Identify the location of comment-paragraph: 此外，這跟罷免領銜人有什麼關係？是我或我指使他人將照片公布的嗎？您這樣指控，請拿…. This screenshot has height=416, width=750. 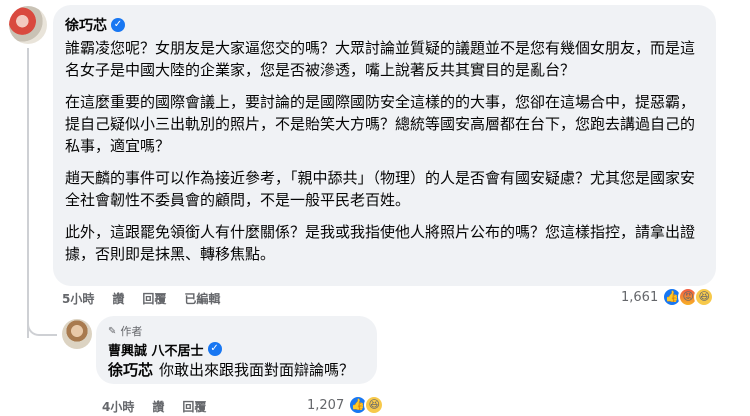
(380, 243).